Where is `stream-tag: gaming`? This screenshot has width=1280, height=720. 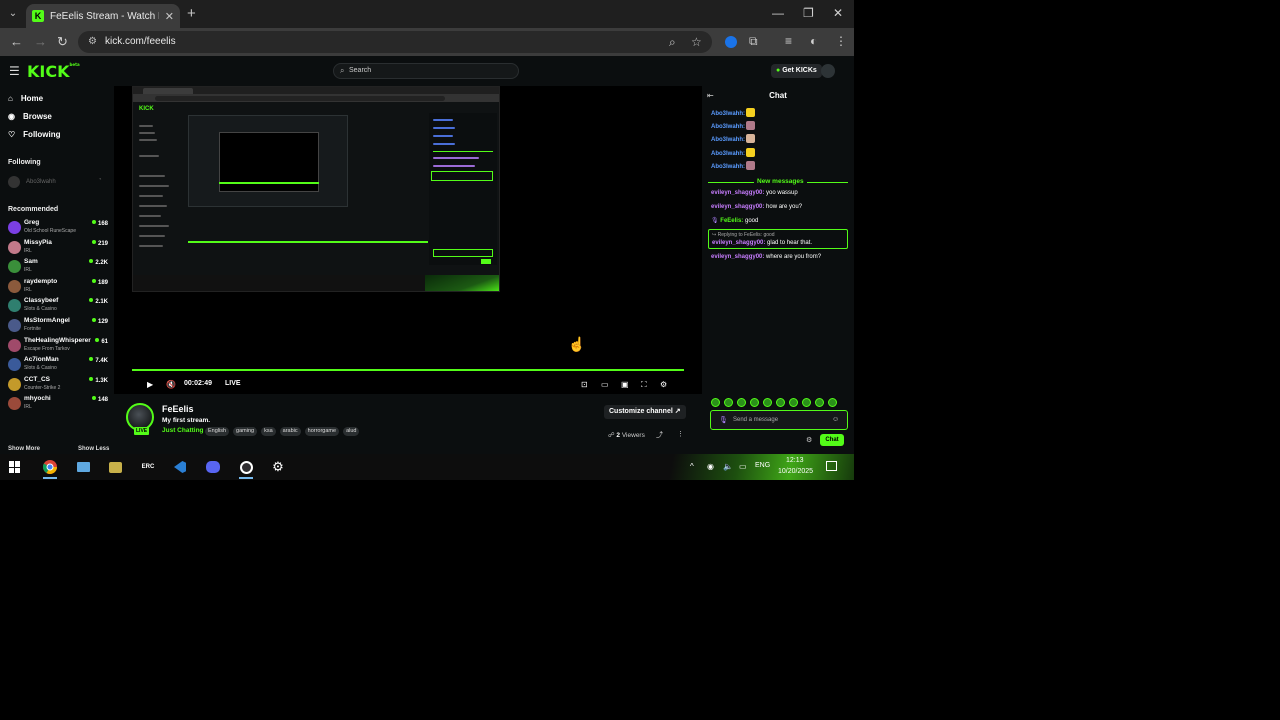
stream-tag: gaming is located at coordinates (245, 431).